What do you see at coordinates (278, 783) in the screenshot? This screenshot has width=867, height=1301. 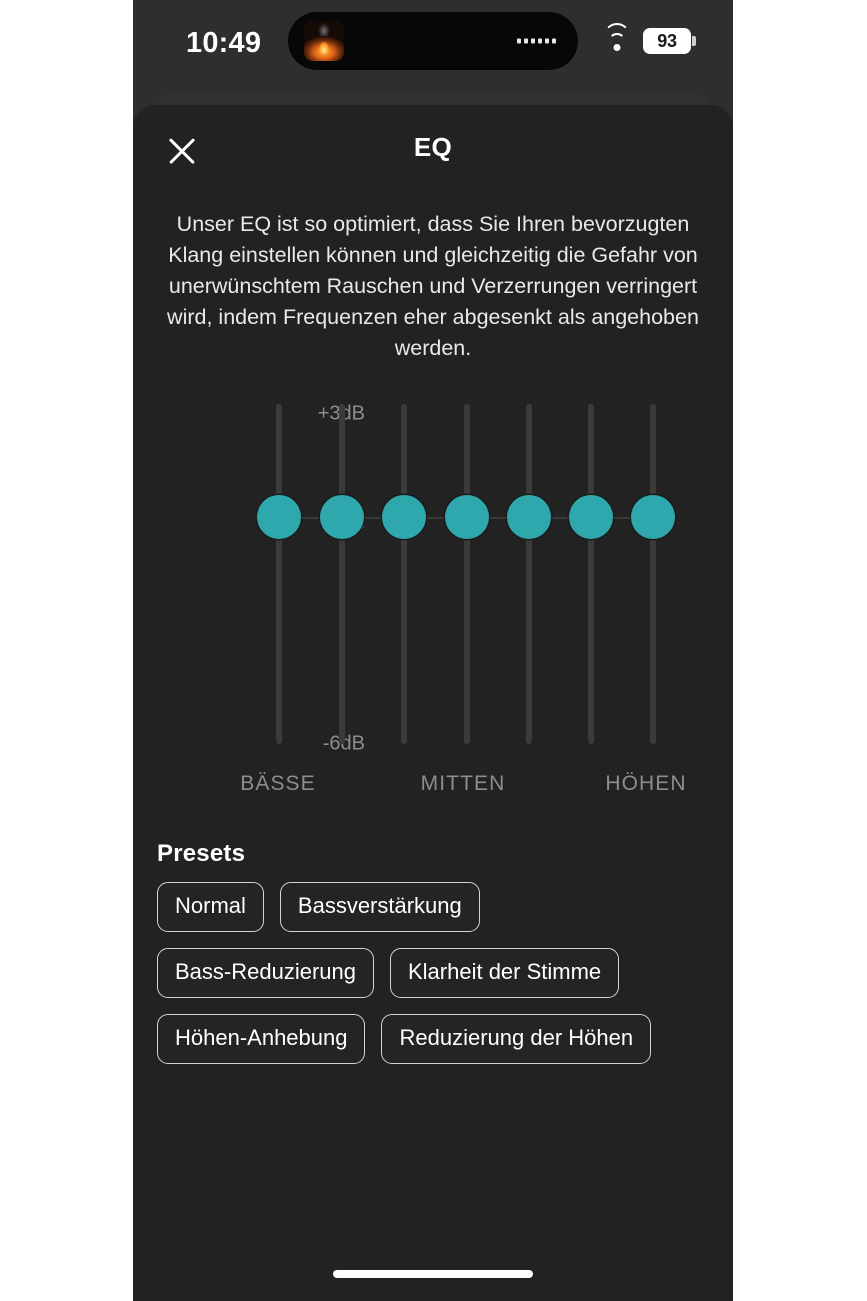 I see `eq-band-label: BÄSSE` at bounding box center [278, 783].